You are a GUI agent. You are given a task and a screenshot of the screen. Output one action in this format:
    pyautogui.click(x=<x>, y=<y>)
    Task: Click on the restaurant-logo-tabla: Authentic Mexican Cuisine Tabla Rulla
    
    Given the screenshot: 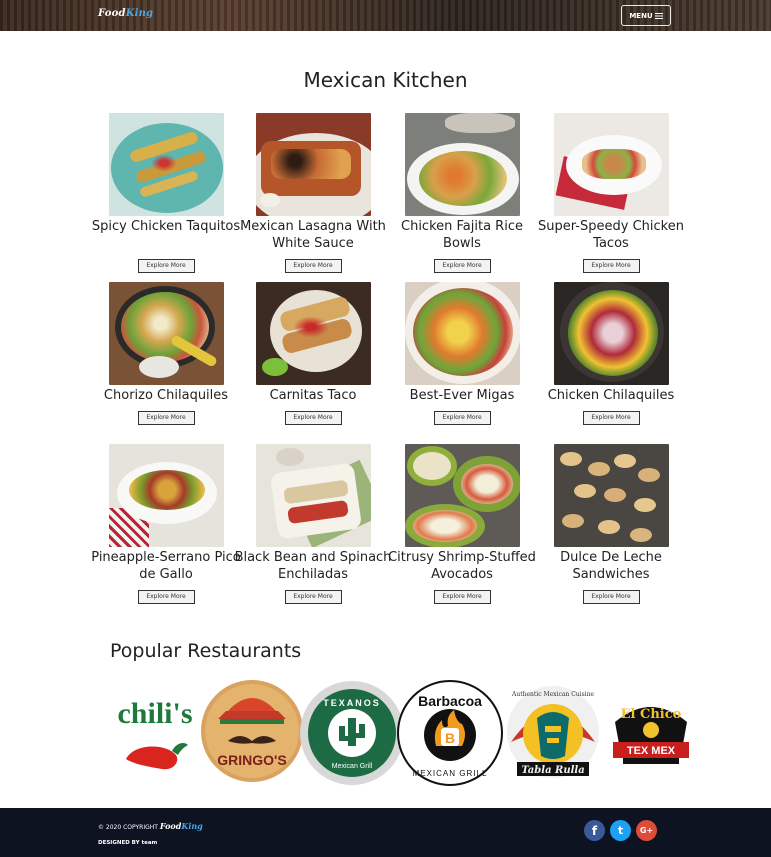 What is the action you would take?
    pyautogui.click(x=553, y=732)
    